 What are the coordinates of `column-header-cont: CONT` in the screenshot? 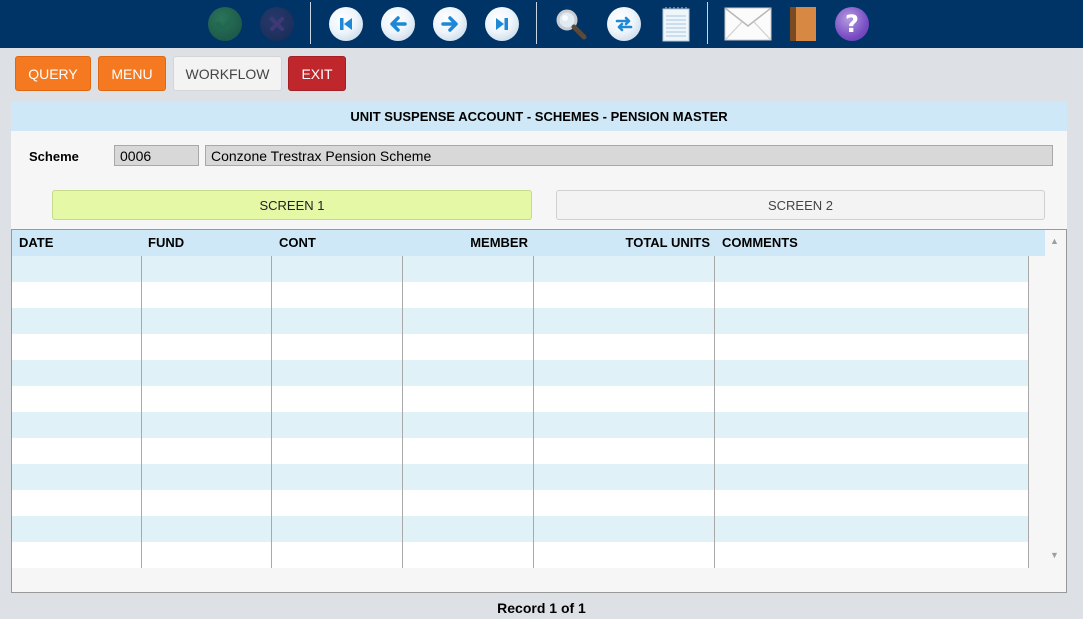 It's located at (297, 243).